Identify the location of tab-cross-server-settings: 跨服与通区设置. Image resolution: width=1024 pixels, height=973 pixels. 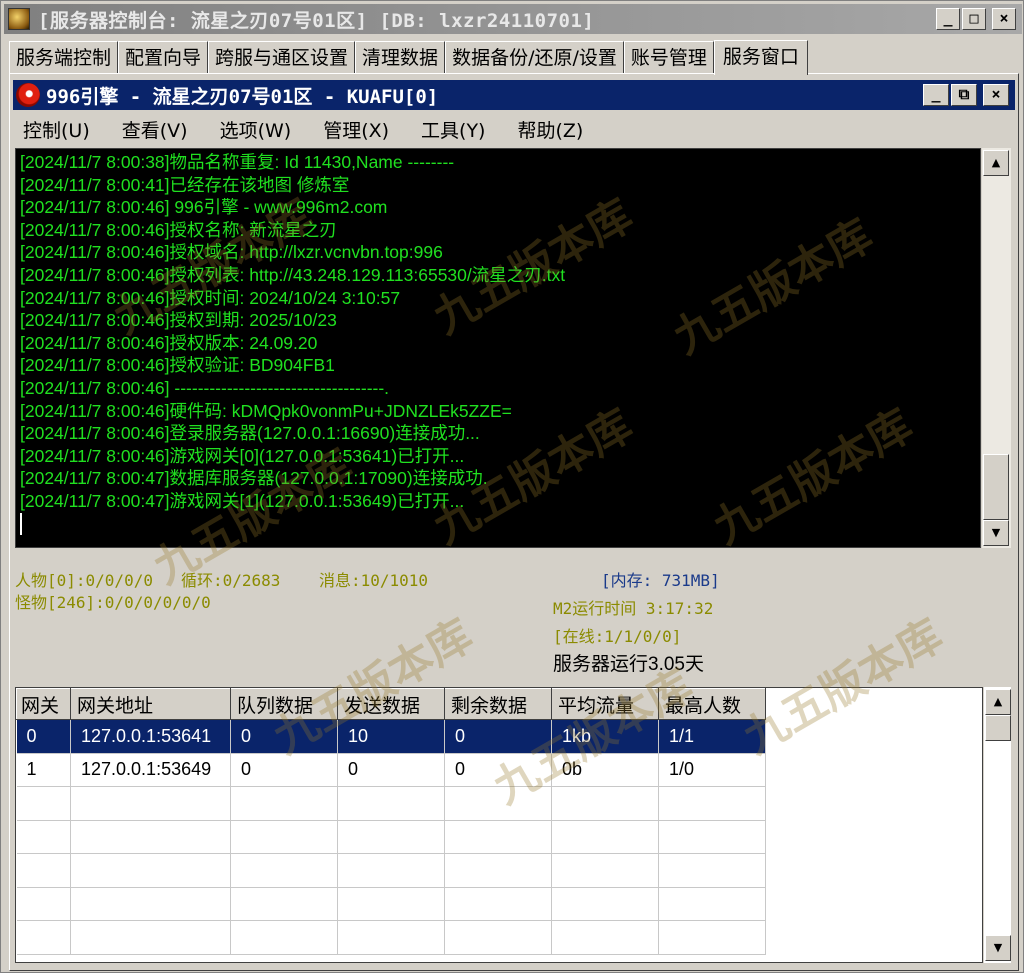
(282, 57).